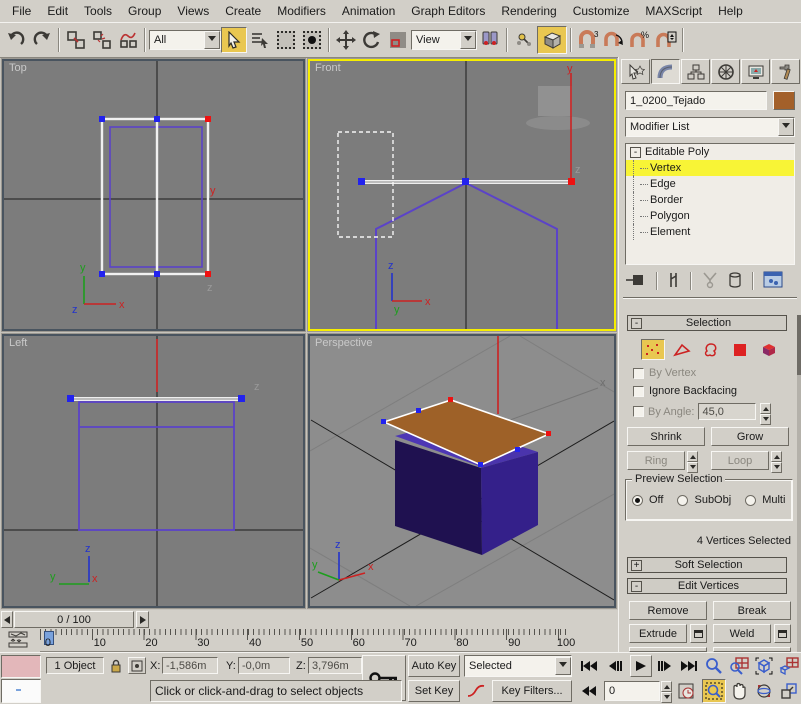  I want to click on maxscript-mini-listener-pink, so click(21, 666).